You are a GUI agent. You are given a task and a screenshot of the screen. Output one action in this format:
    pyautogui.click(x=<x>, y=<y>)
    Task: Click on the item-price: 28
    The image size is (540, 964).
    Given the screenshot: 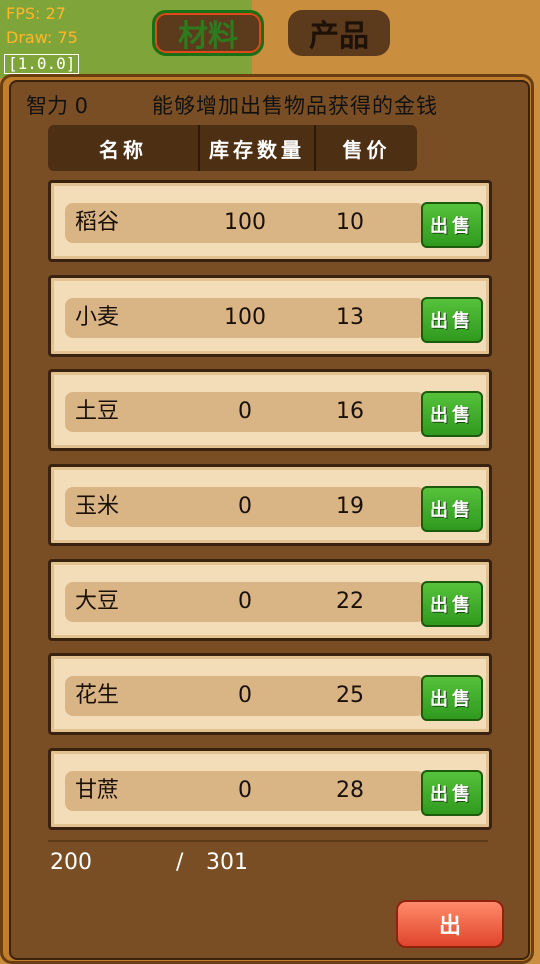 What is the action you would take?
    pyautogui.click(x=350, y=790)
    